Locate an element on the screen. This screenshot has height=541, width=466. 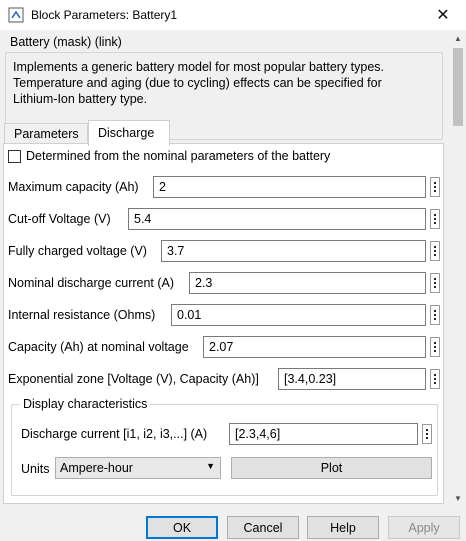
units-select: Ampere-hour ▼ is located at coordinates (138, 468).